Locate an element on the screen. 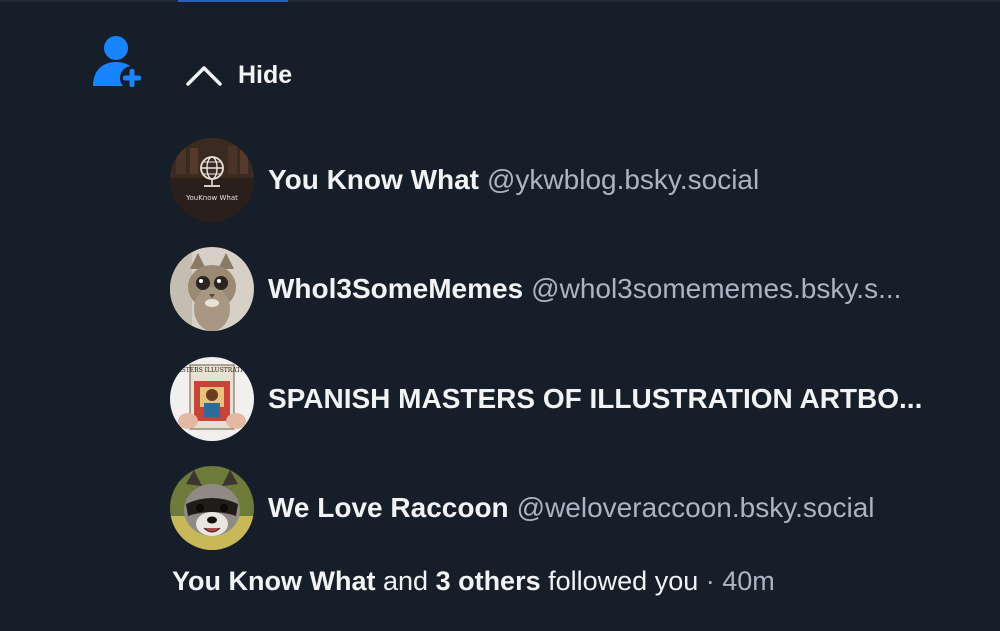 The height and width of the screenshot is (631, 1000). follower-name: You Know What is located at coordinates (373, 179).